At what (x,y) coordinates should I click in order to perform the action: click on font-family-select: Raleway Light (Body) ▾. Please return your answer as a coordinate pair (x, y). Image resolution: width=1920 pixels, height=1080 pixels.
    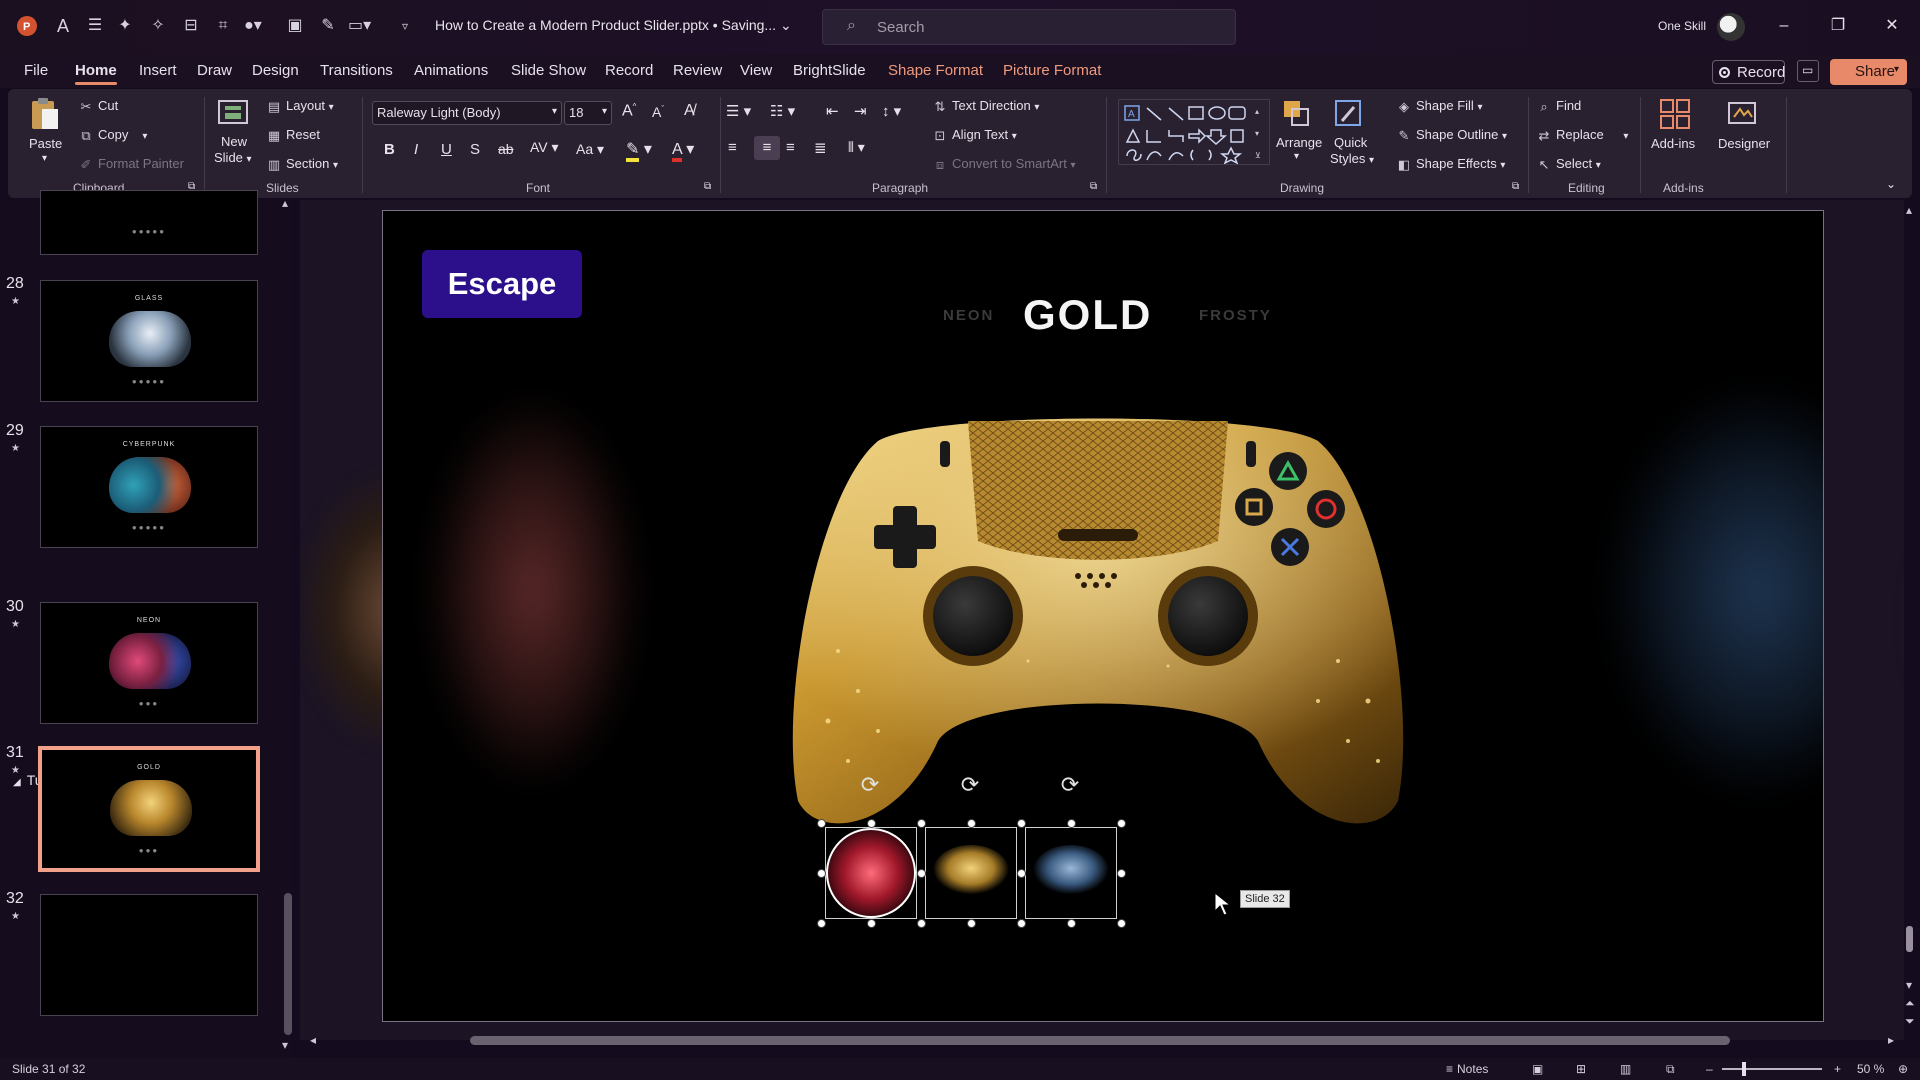
    Looking at the image, I should click on (467, 113).